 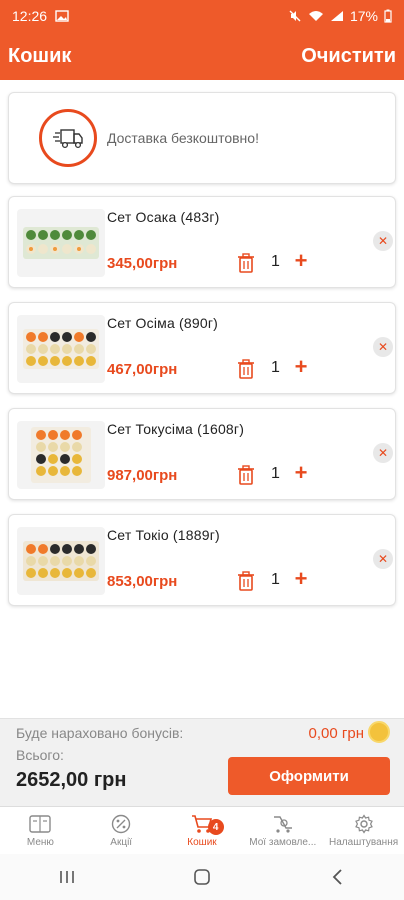 What do you see at coordinates (40, 842) in the screenshot?
I see `nav-label: Меню` at bounding box center [40, 842].